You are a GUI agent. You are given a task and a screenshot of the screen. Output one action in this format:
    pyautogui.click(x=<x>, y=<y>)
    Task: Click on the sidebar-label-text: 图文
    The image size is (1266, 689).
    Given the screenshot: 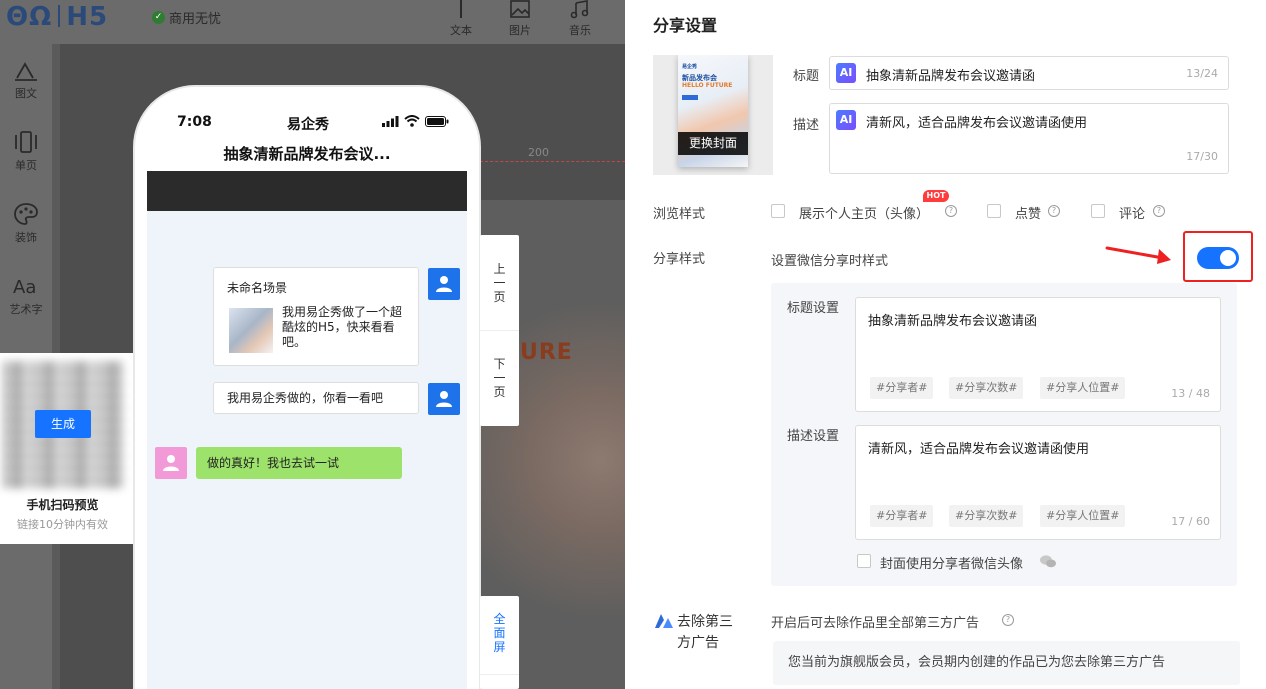 What is the action you would take?
    pyautogui.click(x=26, y=93)
    